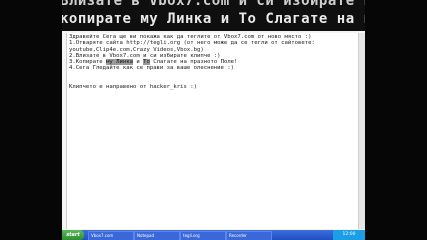  Describe the element at coordinates (213, 4) in the screenshot. I see `caption-line-1: Влизате в Vbox7.com и си избирате клипче` at that location.